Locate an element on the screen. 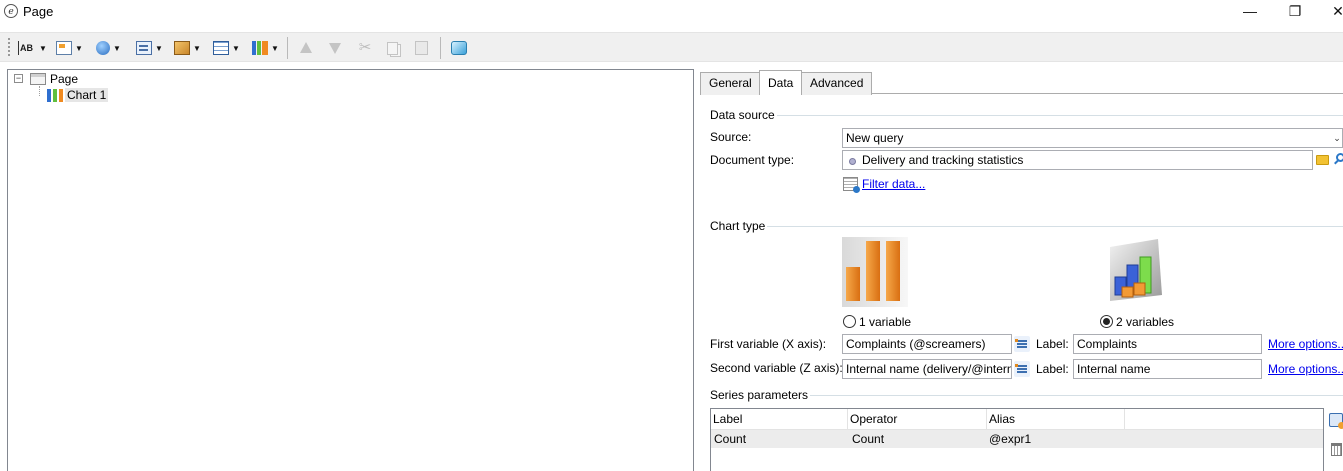  tree-connector is located at coordinates (39, 91).